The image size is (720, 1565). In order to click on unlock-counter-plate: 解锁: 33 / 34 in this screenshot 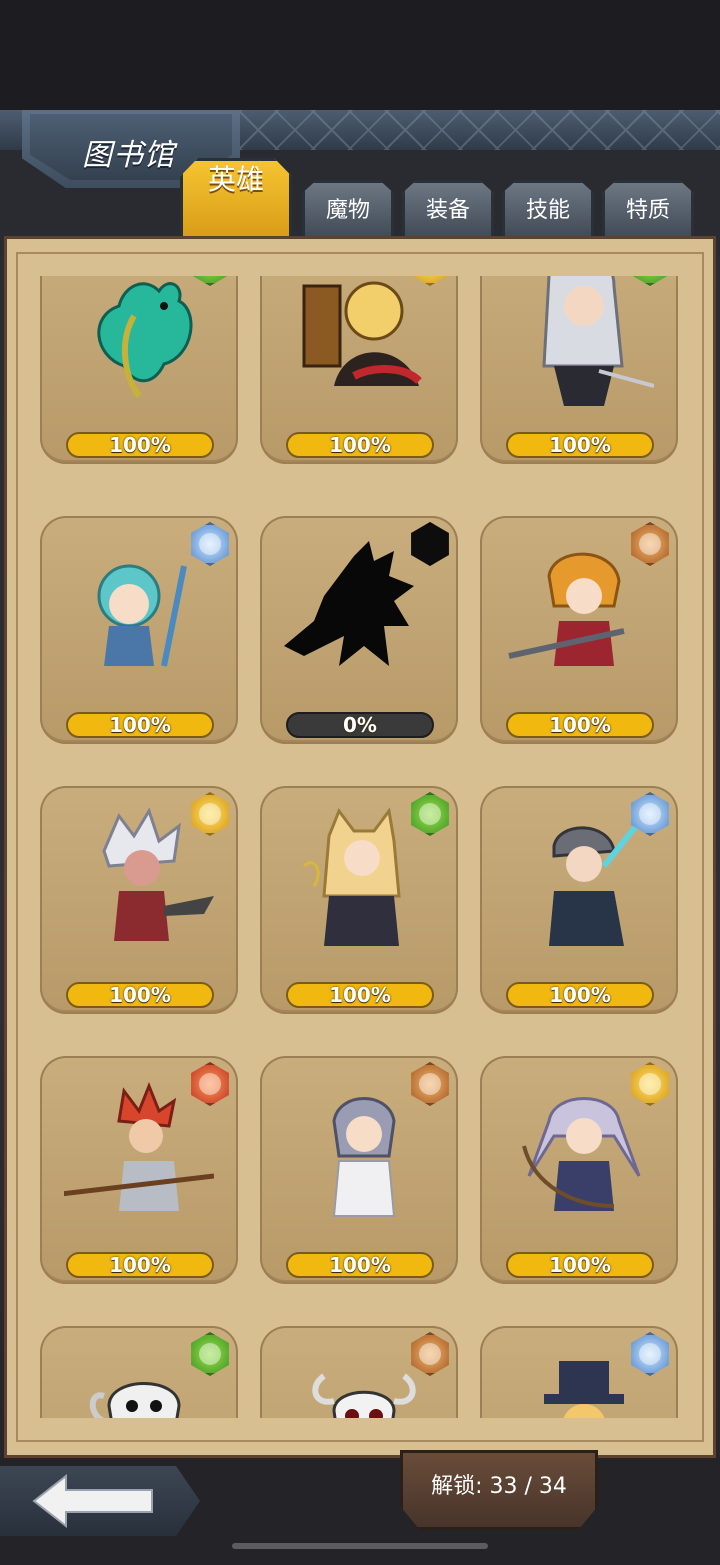, I will do `click(499, 1490)`.